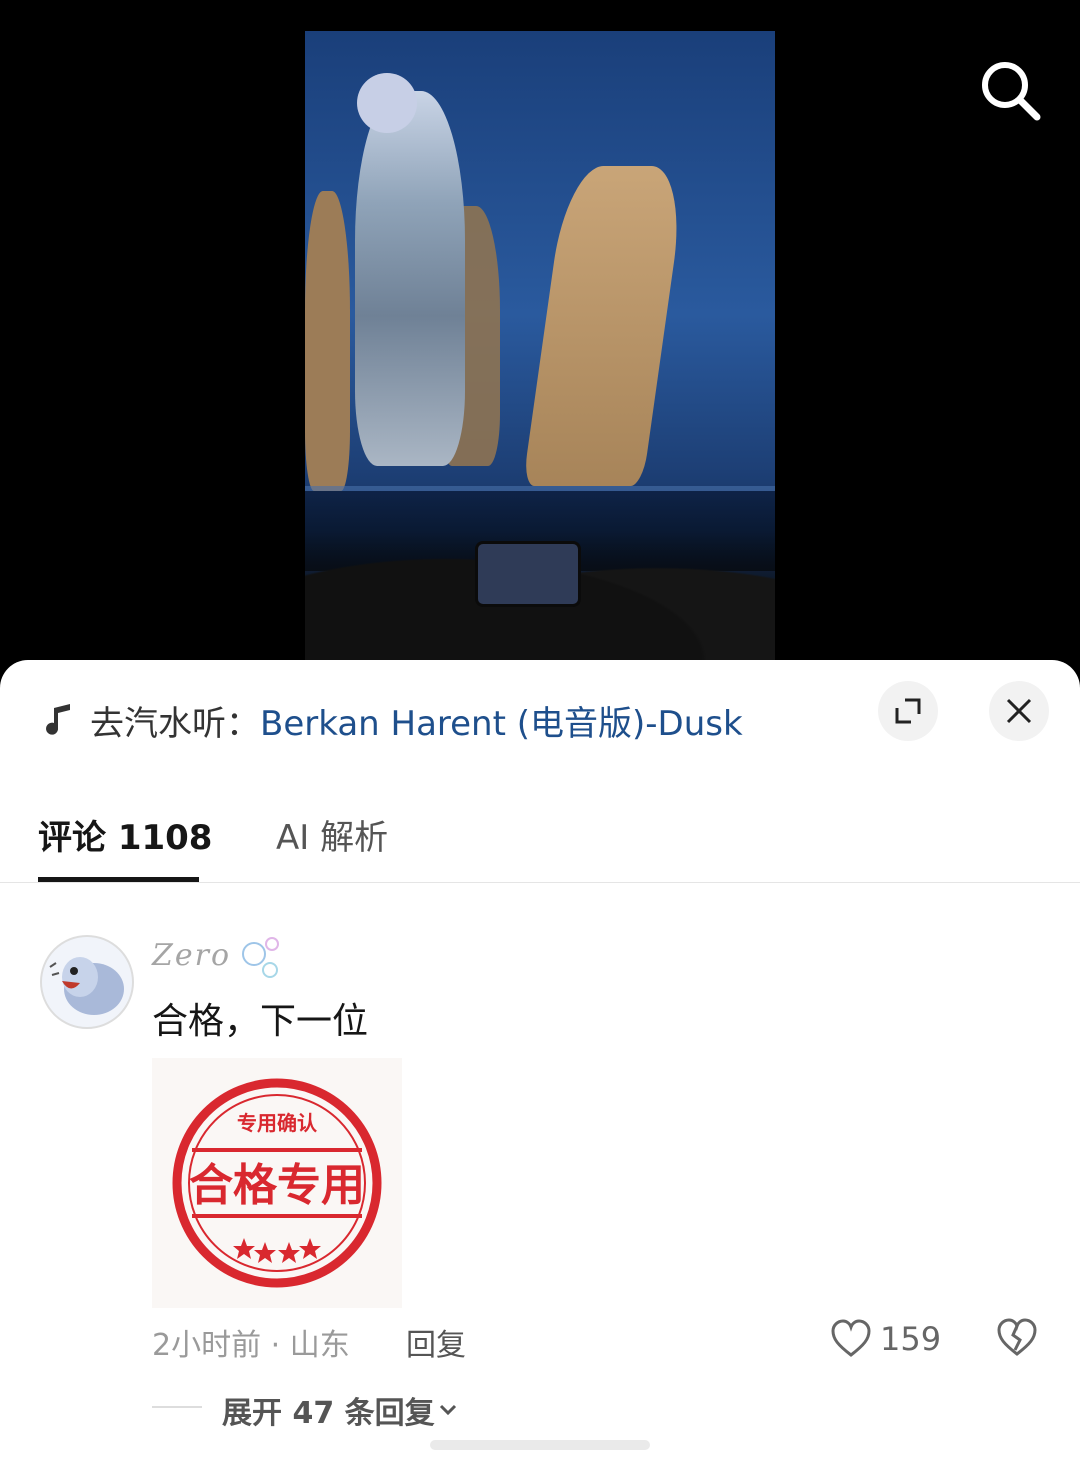 The height and width of the screenshot is (1464, 1080). What do you see at coordinates (540, 841) in the screenshot?
I see `tab-bar: 评论 1108 AI 解析` at bounding box center [540, 841].